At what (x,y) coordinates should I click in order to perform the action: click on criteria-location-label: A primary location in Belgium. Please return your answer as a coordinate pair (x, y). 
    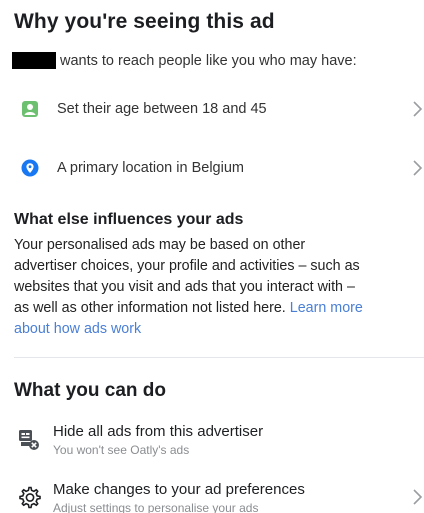
    Looking at the image, I should click on (150, 168).